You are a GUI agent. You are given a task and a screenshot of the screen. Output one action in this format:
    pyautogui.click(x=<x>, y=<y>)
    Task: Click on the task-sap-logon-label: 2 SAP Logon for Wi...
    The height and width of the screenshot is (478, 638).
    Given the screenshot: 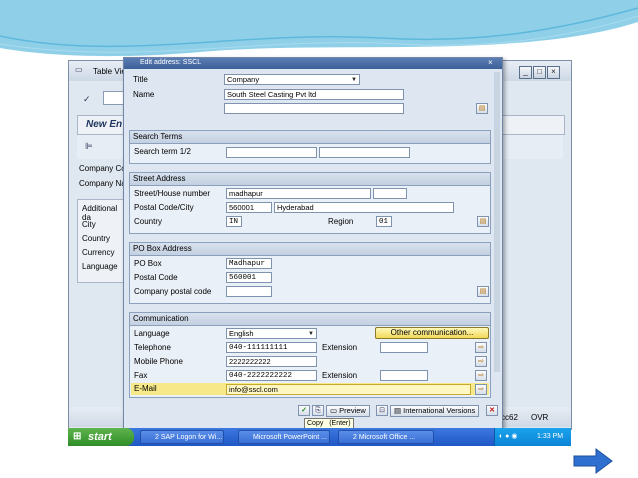 What is the action you would take?
    pyautogui.click(x=189, y=437)
    